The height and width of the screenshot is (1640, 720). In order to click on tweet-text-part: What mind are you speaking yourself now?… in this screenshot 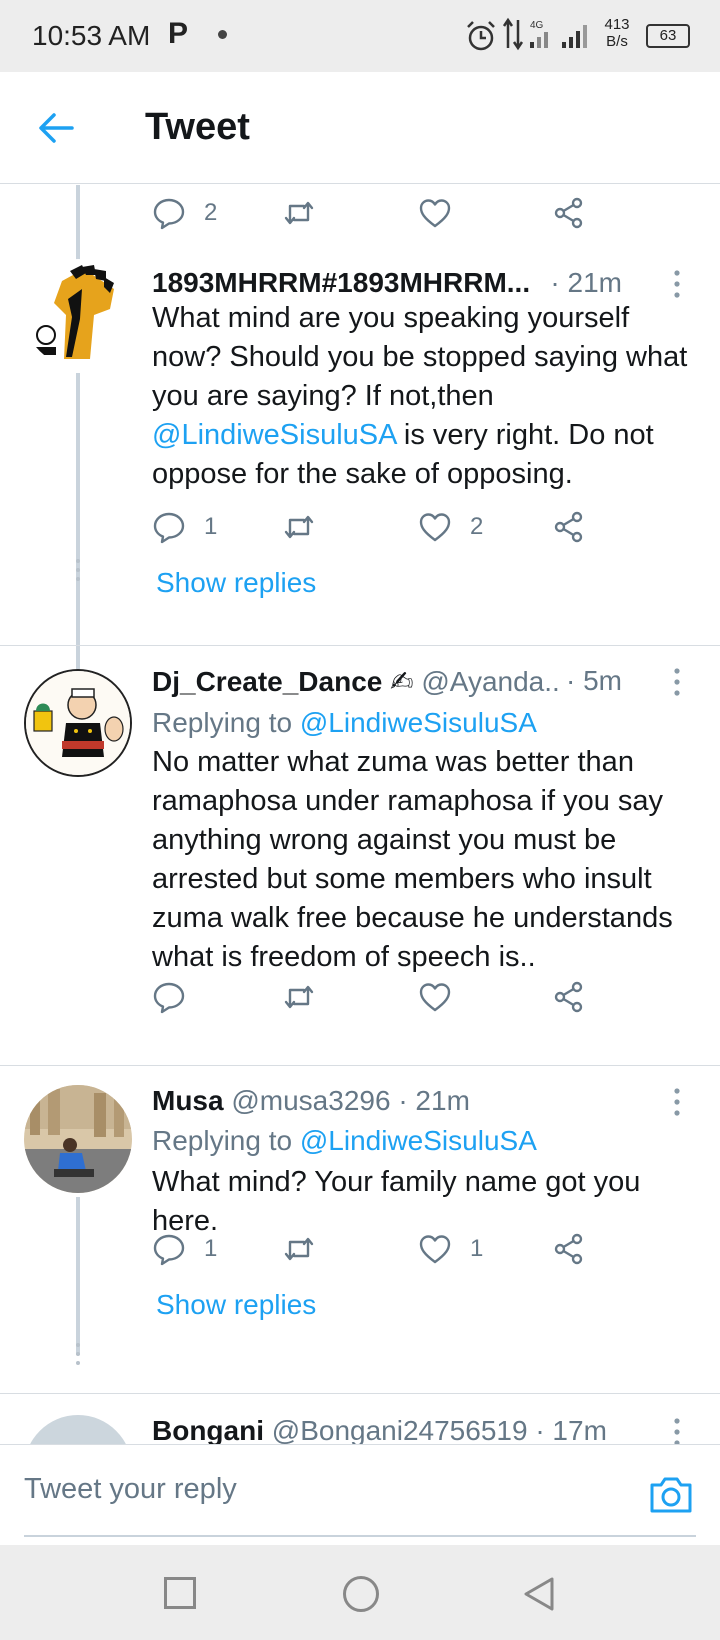, I will do `click(420, 357)`.